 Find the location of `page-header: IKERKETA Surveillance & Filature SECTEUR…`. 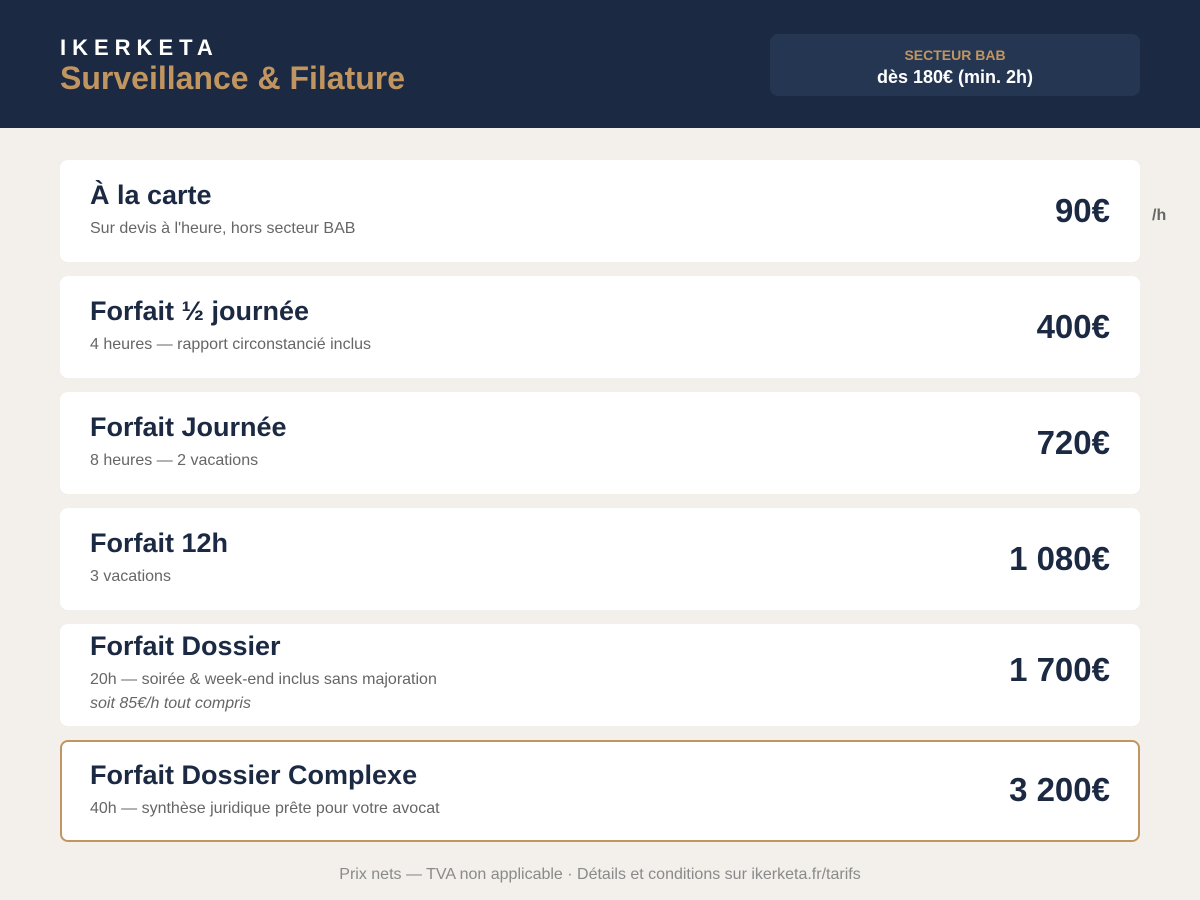

page-header: IKERKETA Surveillance & Filature SECTEUR… is located at coordinates (600, 64).